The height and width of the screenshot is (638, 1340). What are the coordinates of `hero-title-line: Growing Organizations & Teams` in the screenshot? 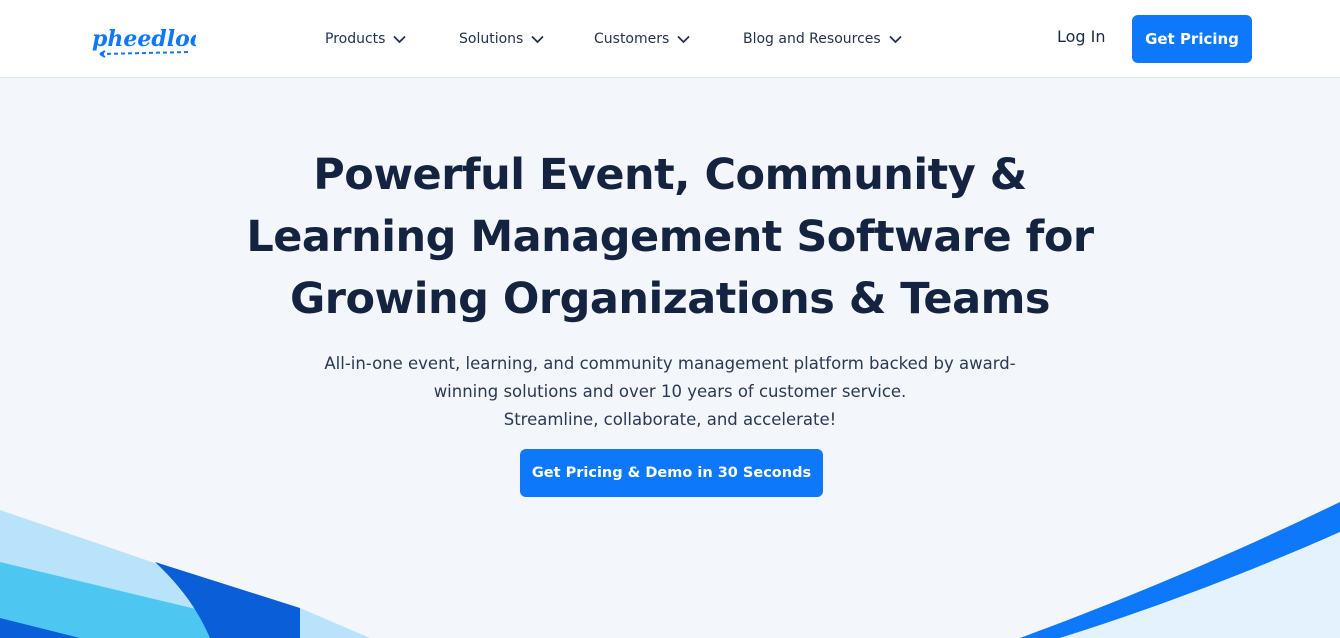 It's located at (670, 299).